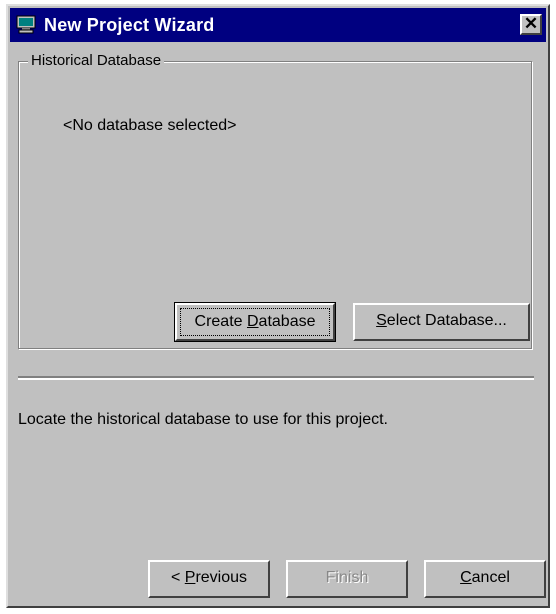 The width and height of the screenshot is (556, 614). I want to click on computer-icon, so click(26, 24).